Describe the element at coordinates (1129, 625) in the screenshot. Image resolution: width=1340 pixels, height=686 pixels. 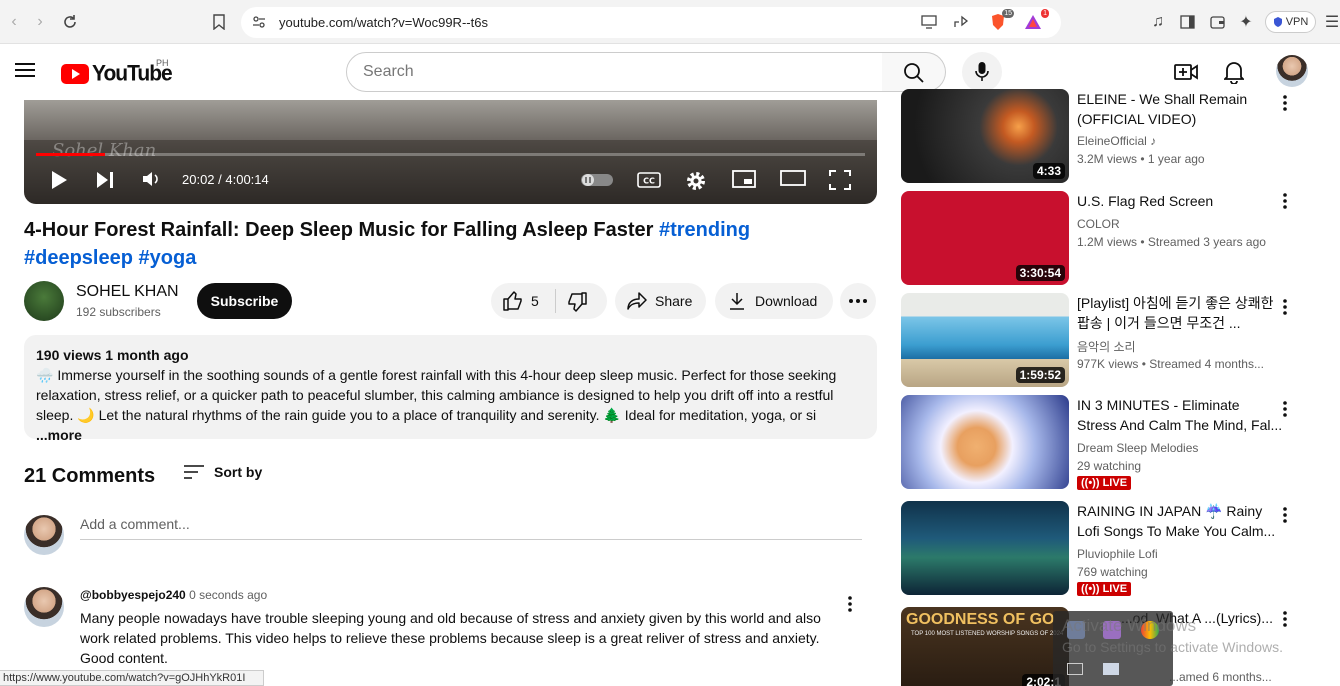
I see `activate-windows-title: Activate Windows` at that location.